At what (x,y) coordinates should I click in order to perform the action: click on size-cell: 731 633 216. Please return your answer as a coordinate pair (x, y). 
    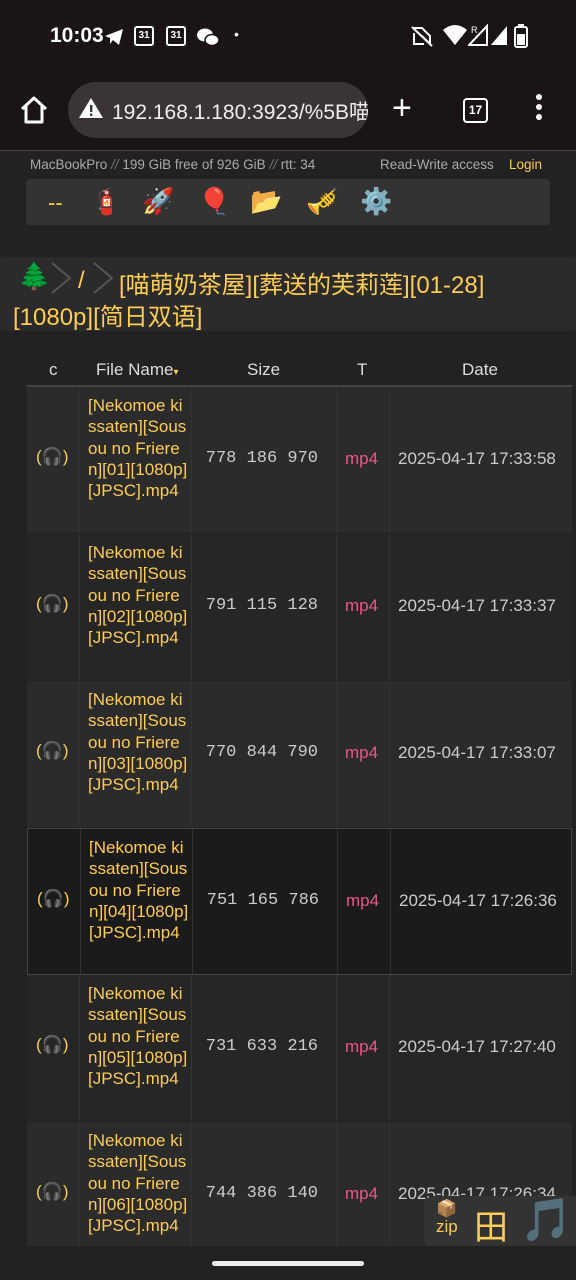
    Looking at the image, I should click on (264, 1048).